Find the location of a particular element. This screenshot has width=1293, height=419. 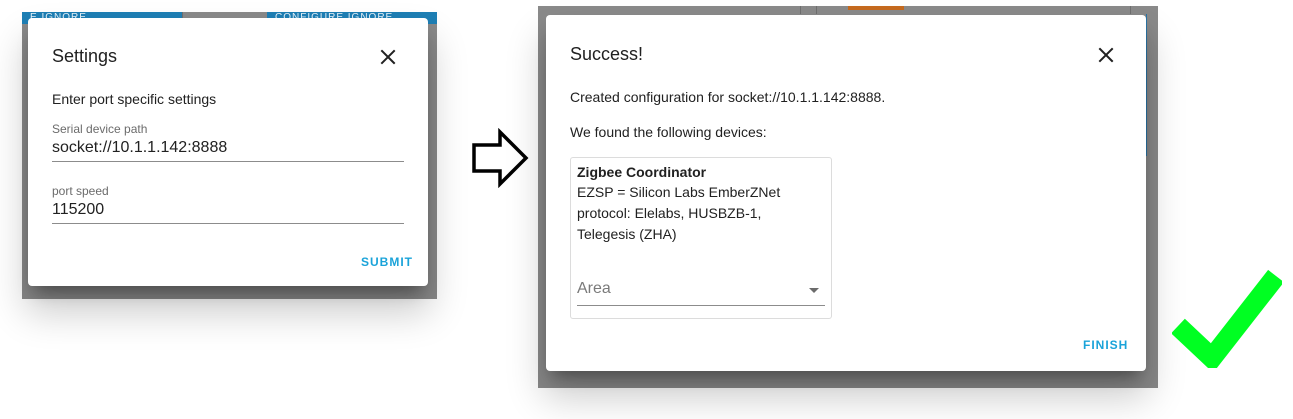

area-select-label: Area is located at coordinates (594, 288).